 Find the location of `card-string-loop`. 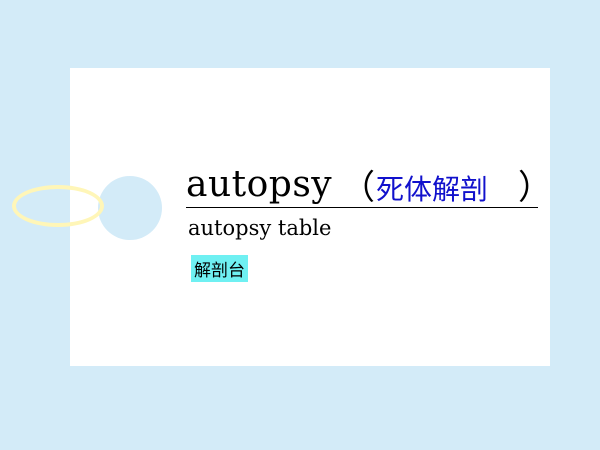

card-string-loop is located at coordinates (58, 206).